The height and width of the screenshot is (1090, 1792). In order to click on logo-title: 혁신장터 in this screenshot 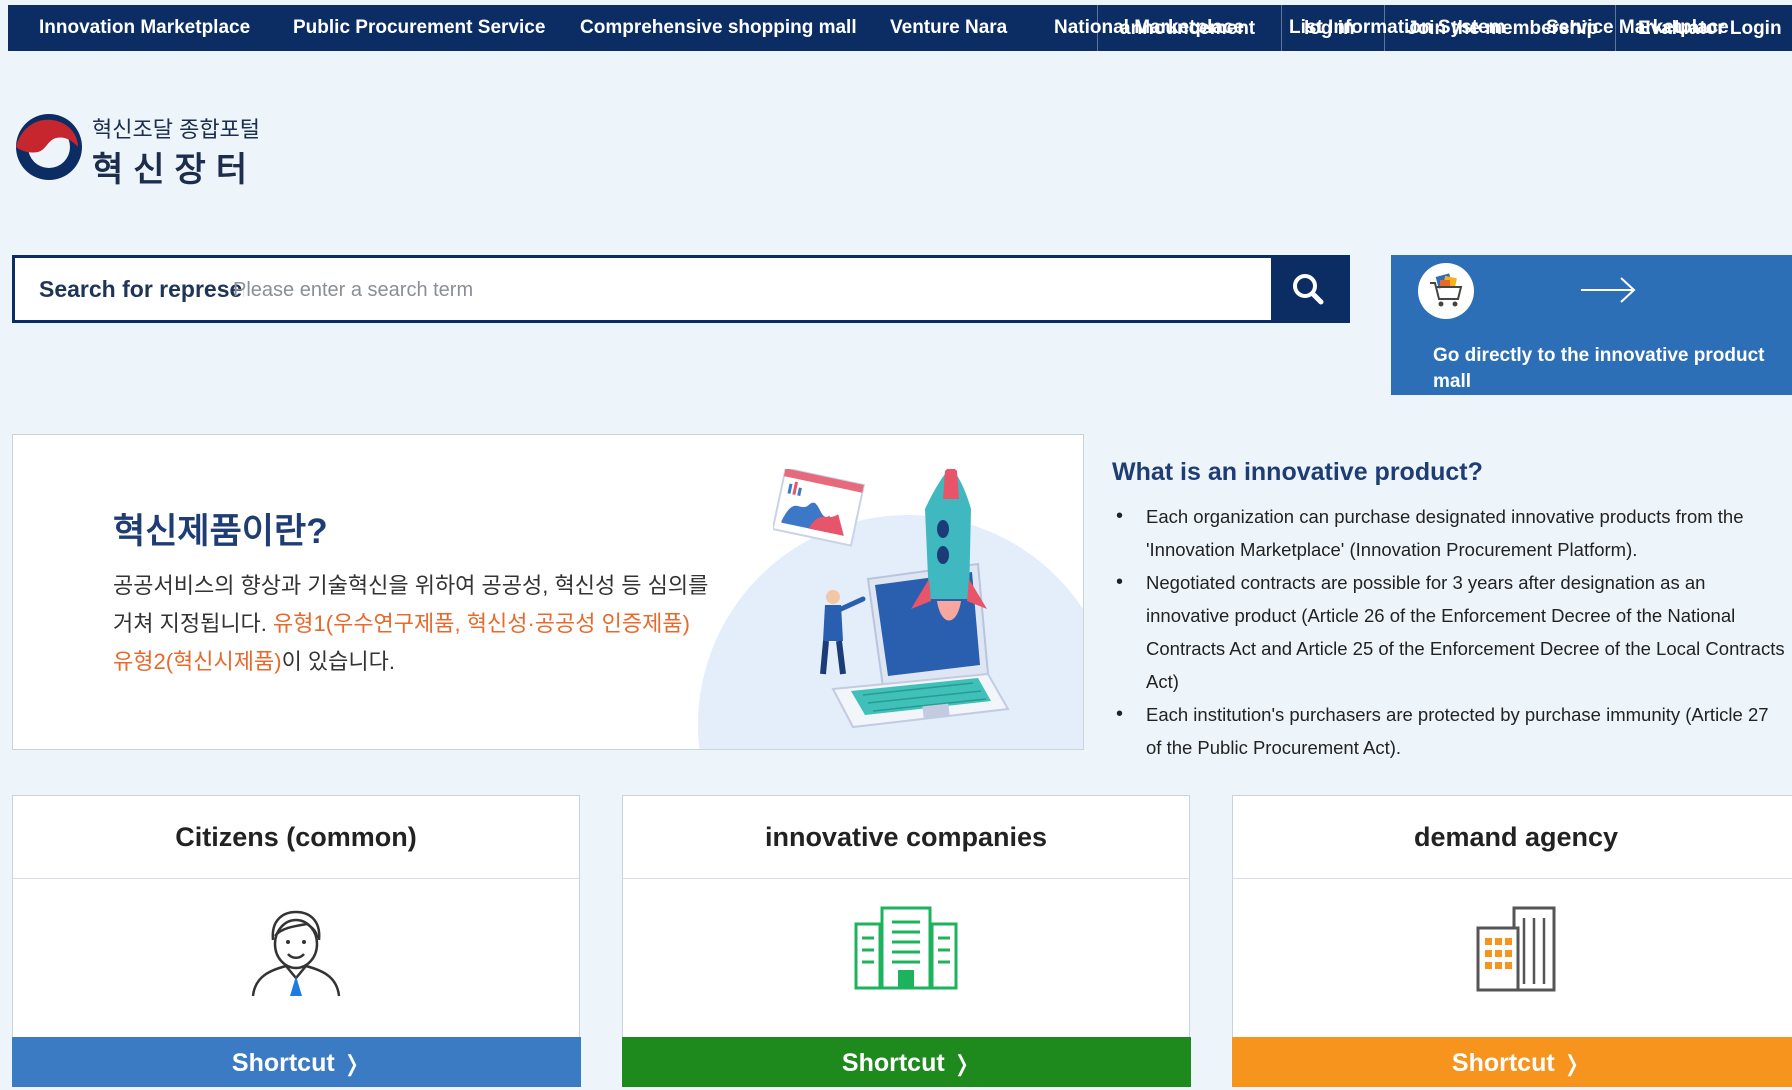, I will do `click(175, 170)`.